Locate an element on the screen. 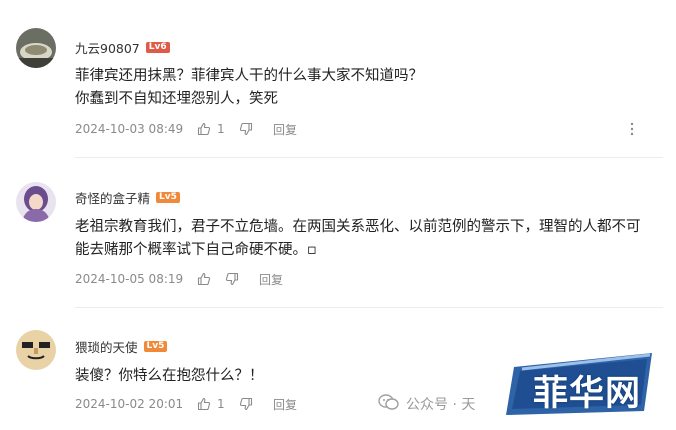 Image resolution: width=676 pixels, height=430 pixels. comment-meta: 2024-10-02 20:01 1 回复 is located at coordinates (186, 404).